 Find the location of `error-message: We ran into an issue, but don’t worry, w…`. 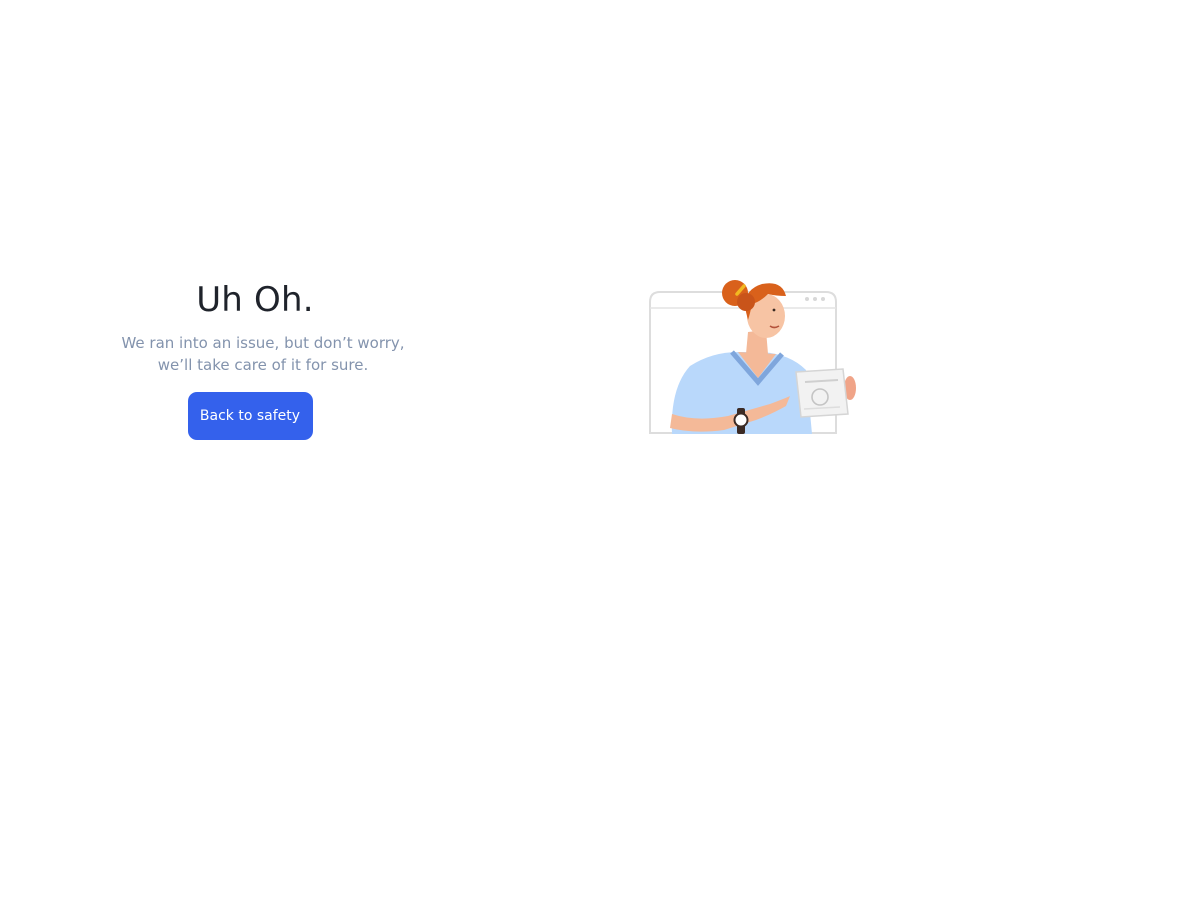

error-message: We ran into an issue, but don’t worry, w… is located at coordinates (263, 354).